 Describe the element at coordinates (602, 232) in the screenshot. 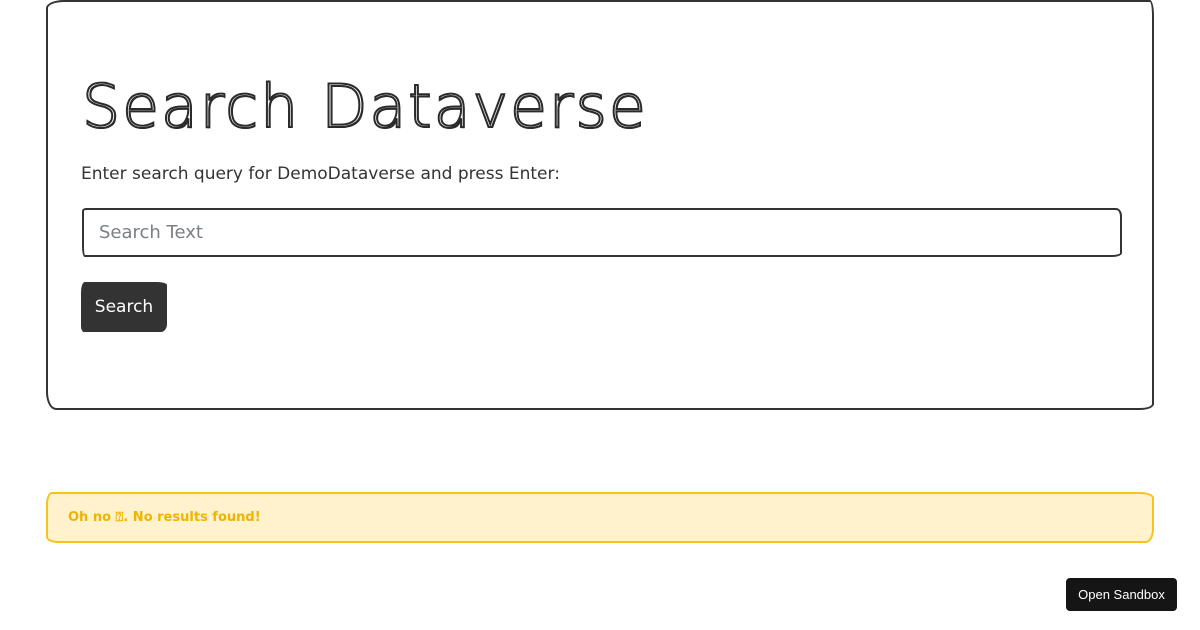

I see `search-input` at that location.